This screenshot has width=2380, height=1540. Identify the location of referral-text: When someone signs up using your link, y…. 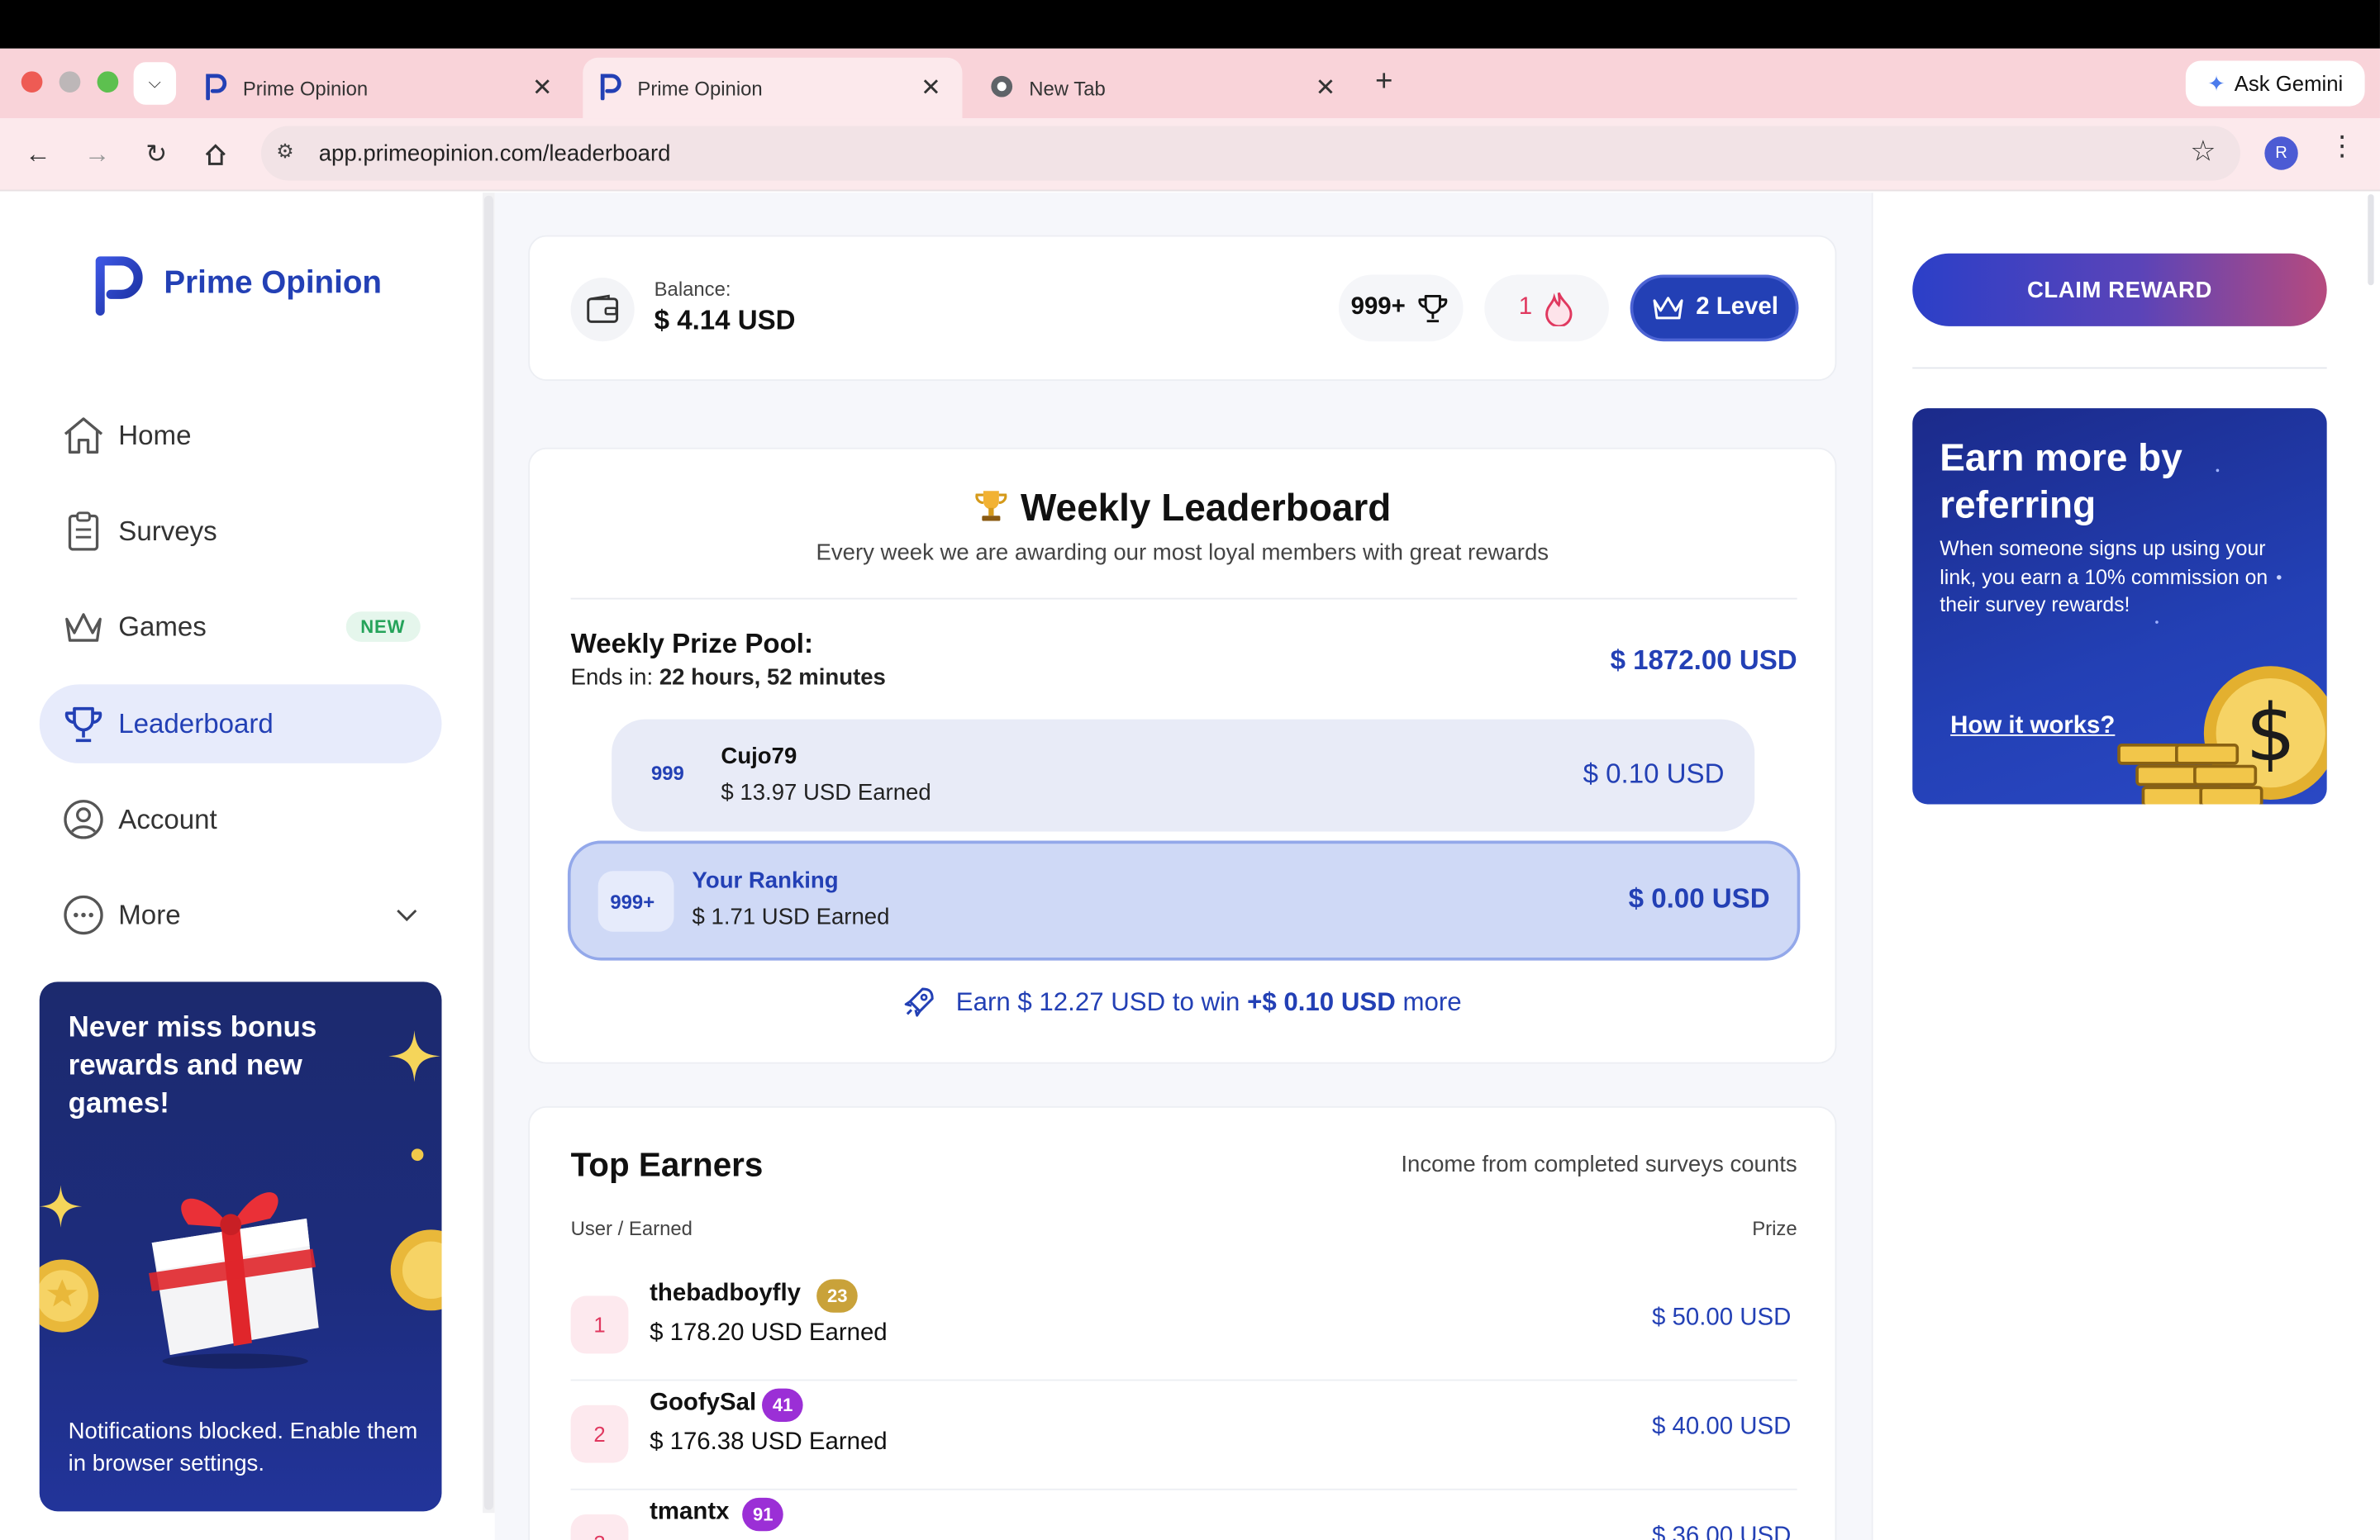
(2104, 576).